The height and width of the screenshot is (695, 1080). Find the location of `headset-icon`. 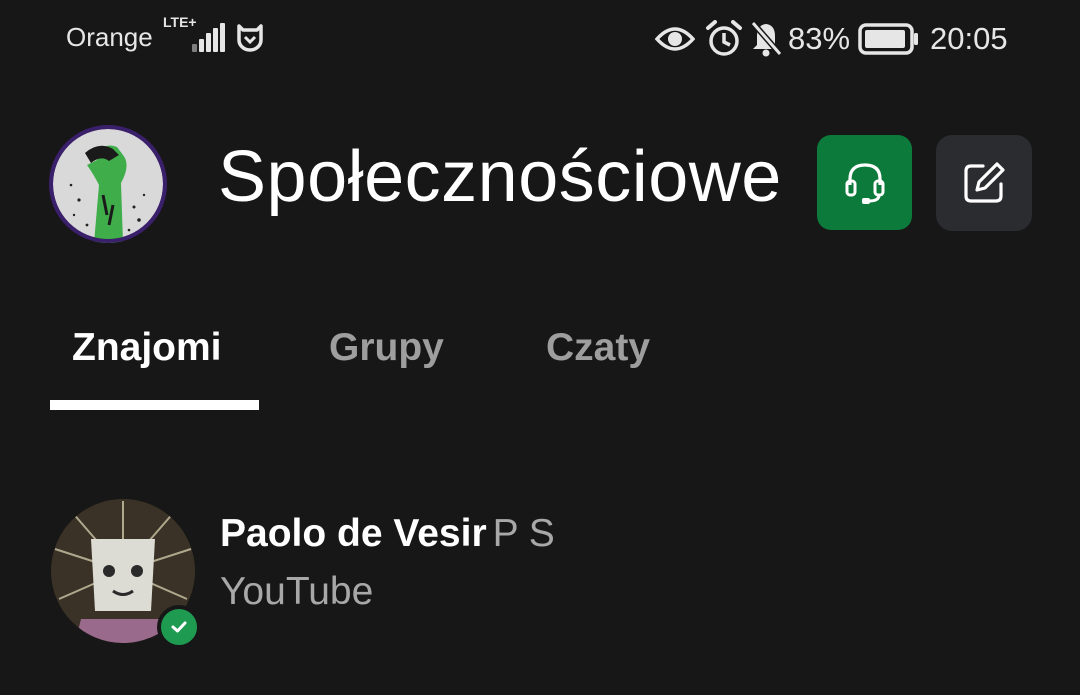

headset-icon is located at coordinates (864, 183).